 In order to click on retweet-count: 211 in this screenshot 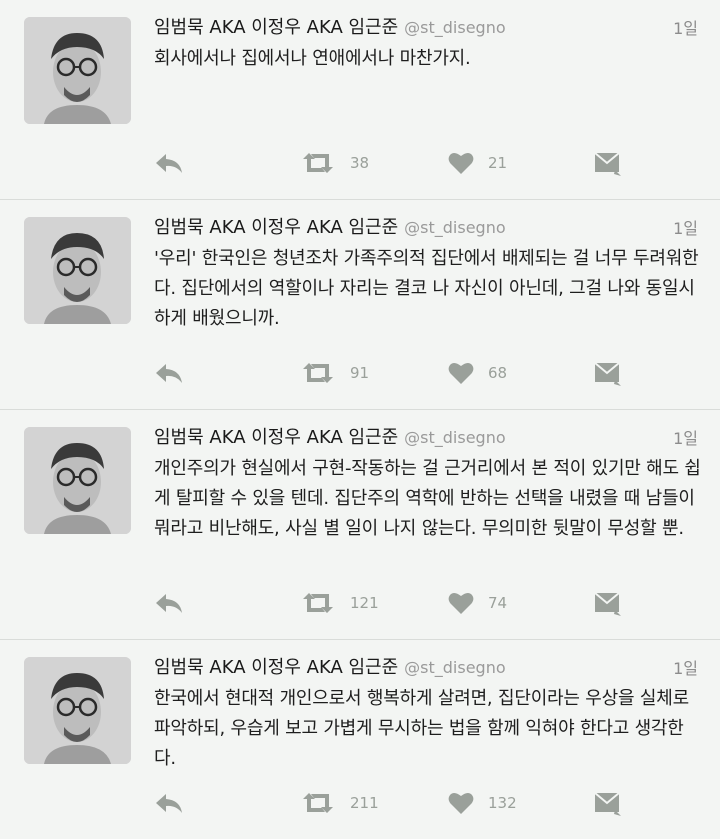, I will do `click(364, 803)`.